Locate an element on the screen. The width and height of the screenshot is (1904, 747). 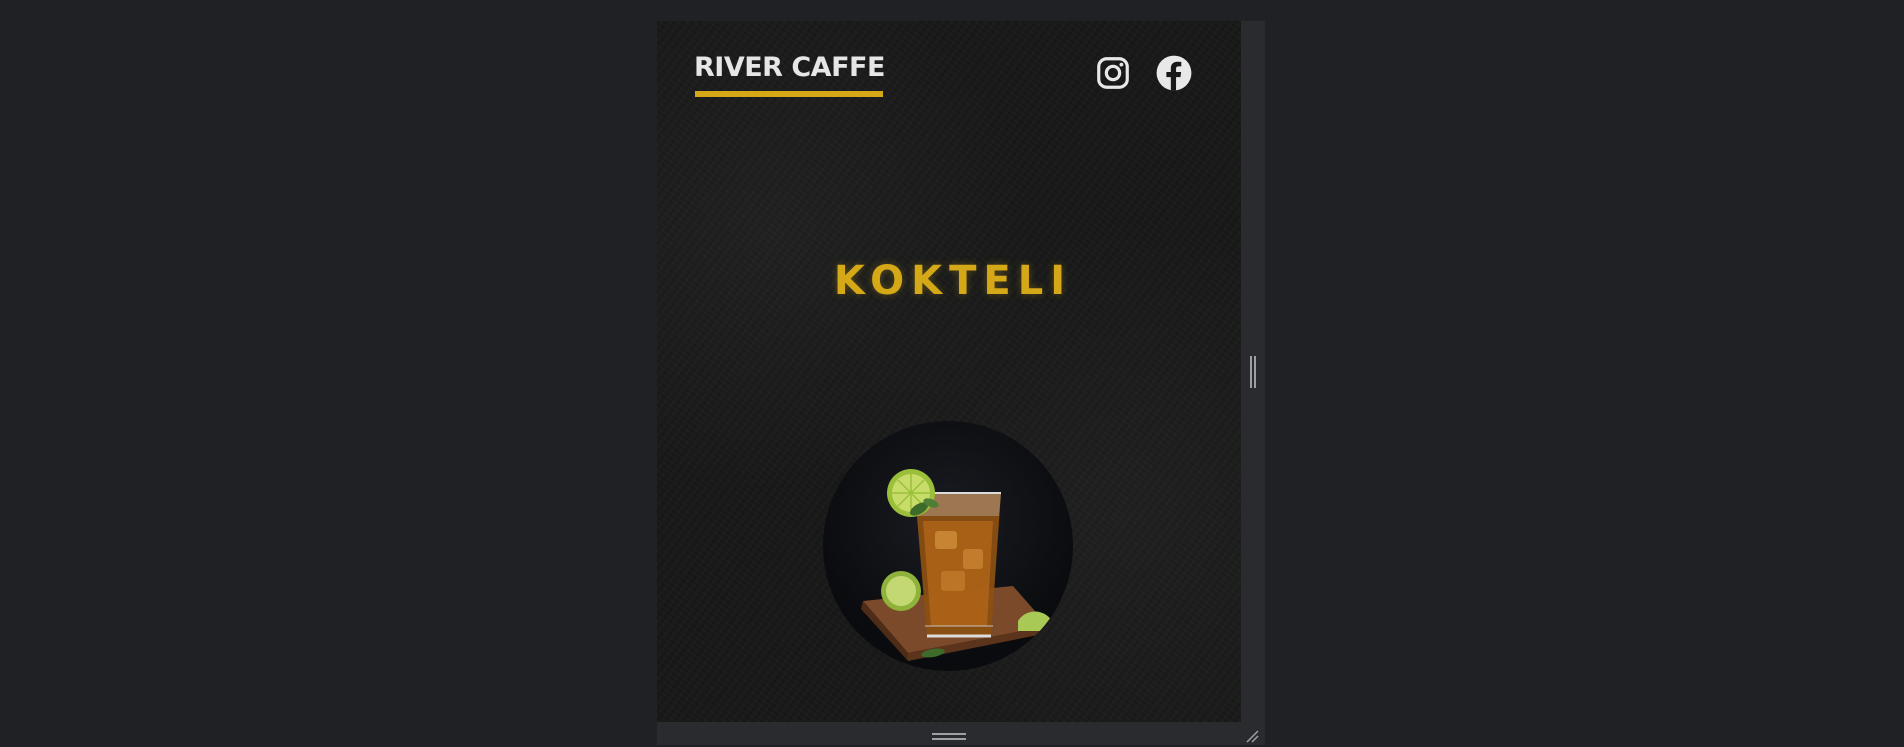
logo-underline is located at coordinates (789, 94).